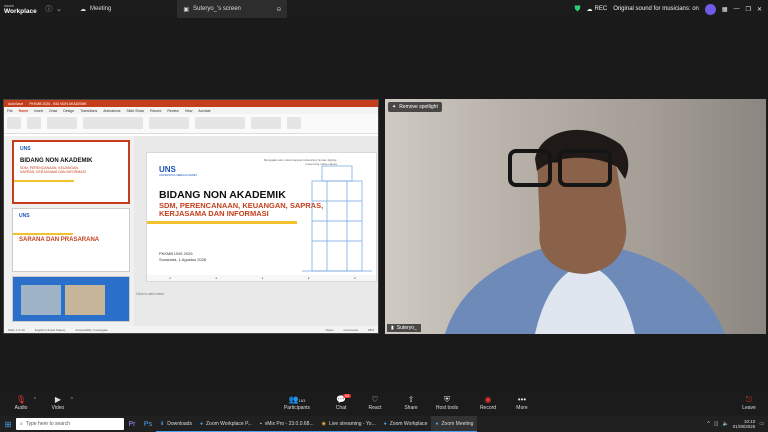 The height and width of the screenshot is (432, 768). Describe the element at coordinates (38, 111) in the screenshot. I see `ppt-menu-insert: Insert` at that location.